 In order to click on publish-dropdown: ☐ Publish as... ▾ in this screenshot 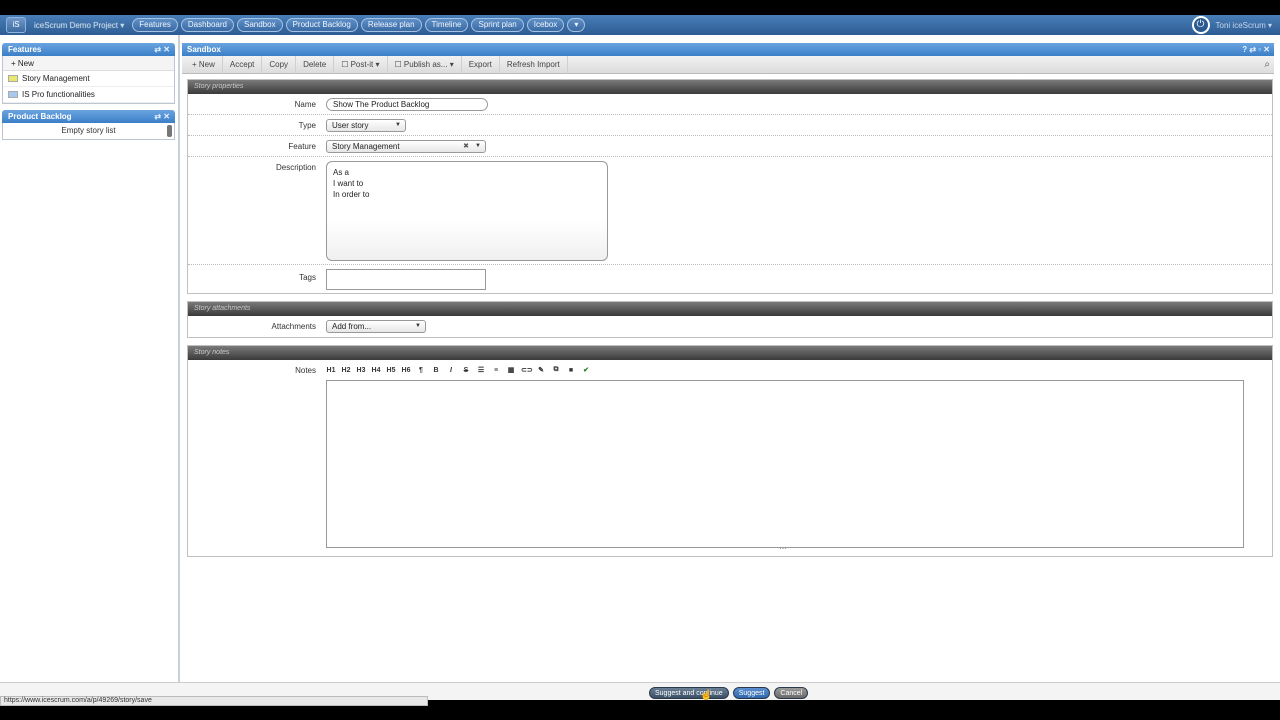, I will do `click(425, 64)`.